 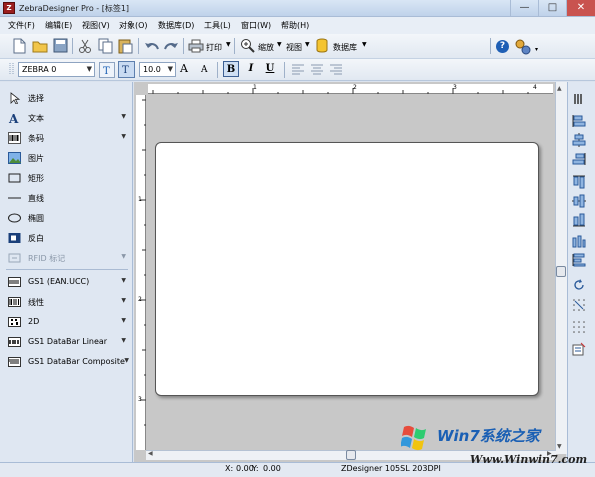 I want to click on tool-2d: 2D ▼, so click(x=69, y=322).